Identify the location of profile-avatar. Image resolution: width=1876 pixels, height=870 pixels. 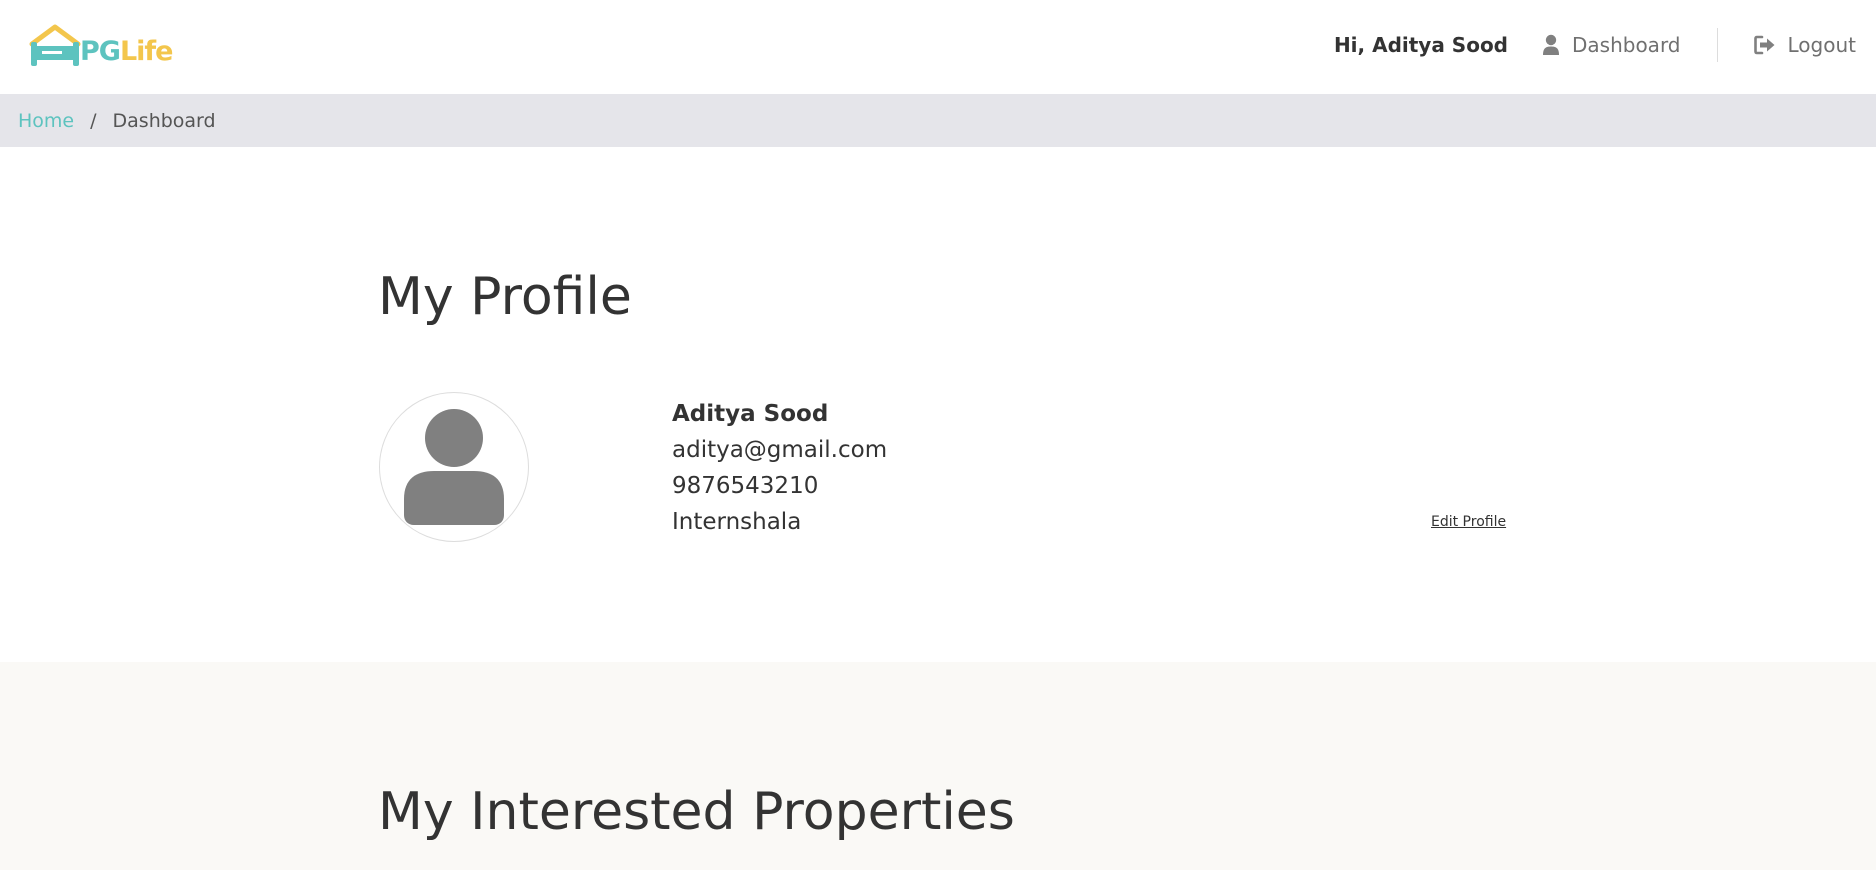
(454, 467).